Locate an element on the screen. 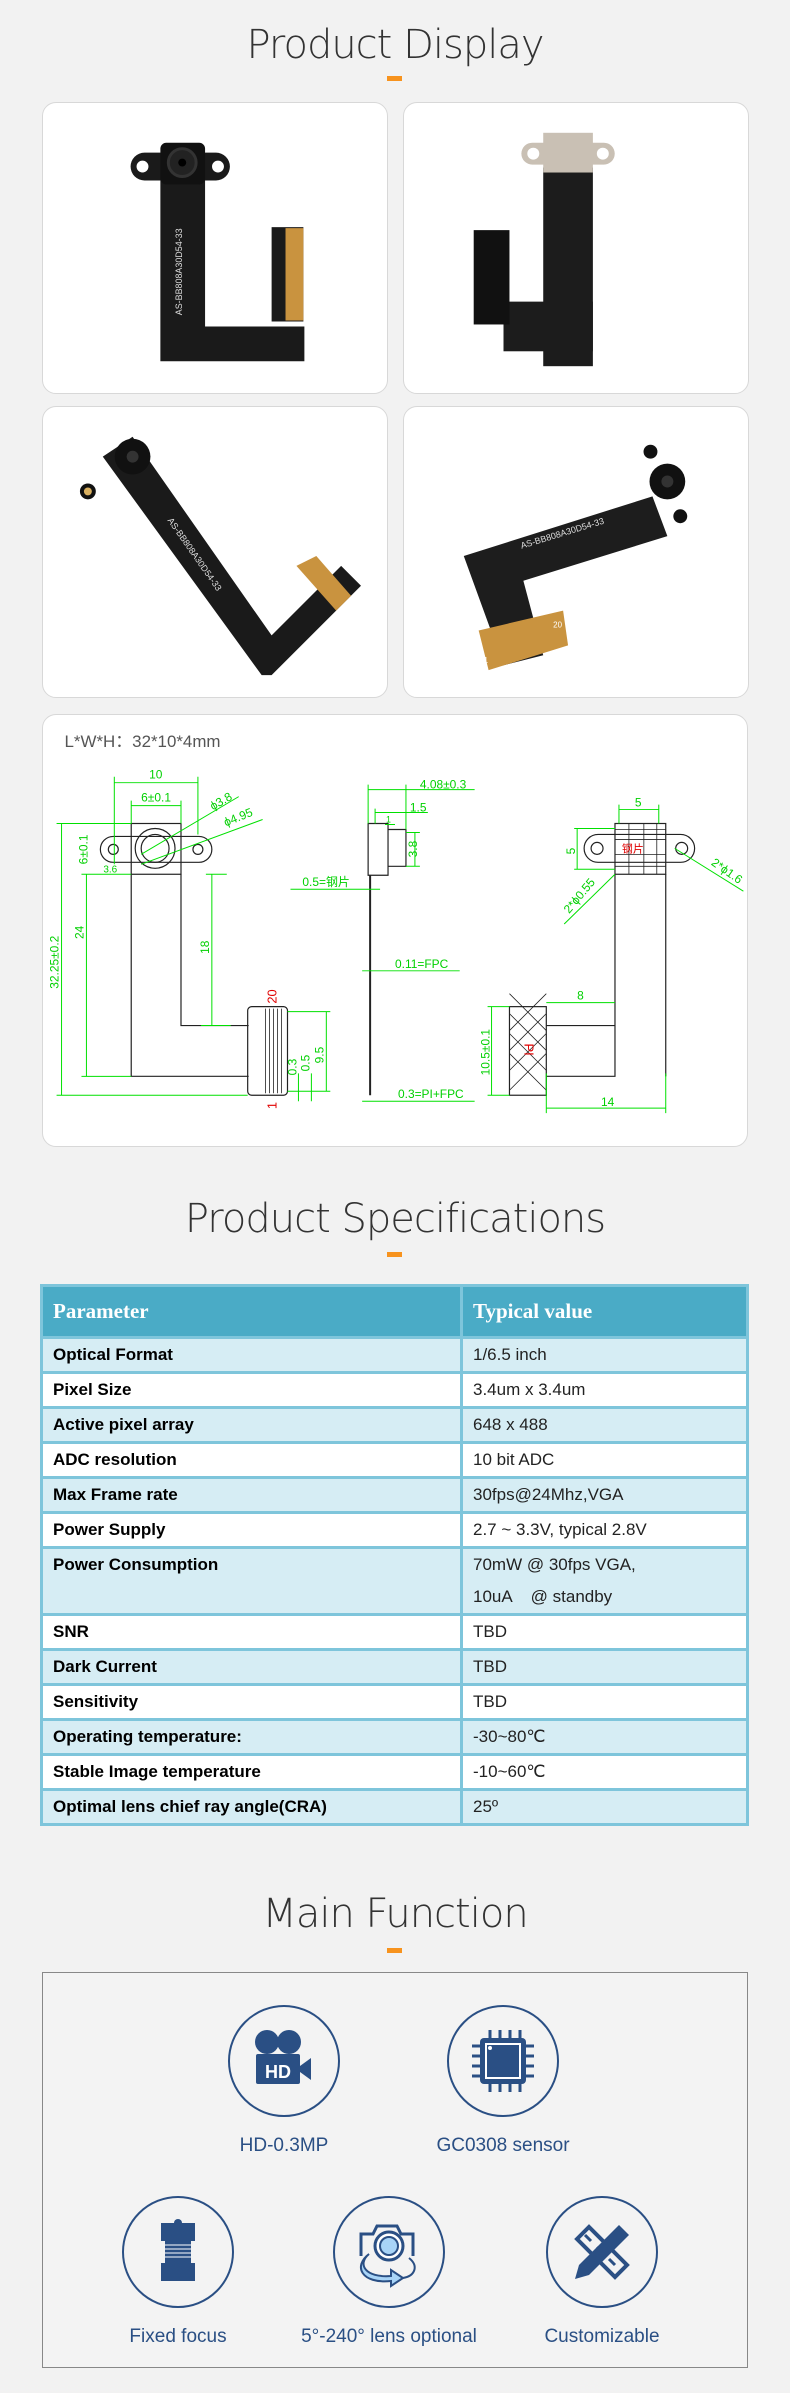 The height and width of the screenshot is (2393, 790). lens-barrel-icon is located at coordinates (178, 2250).